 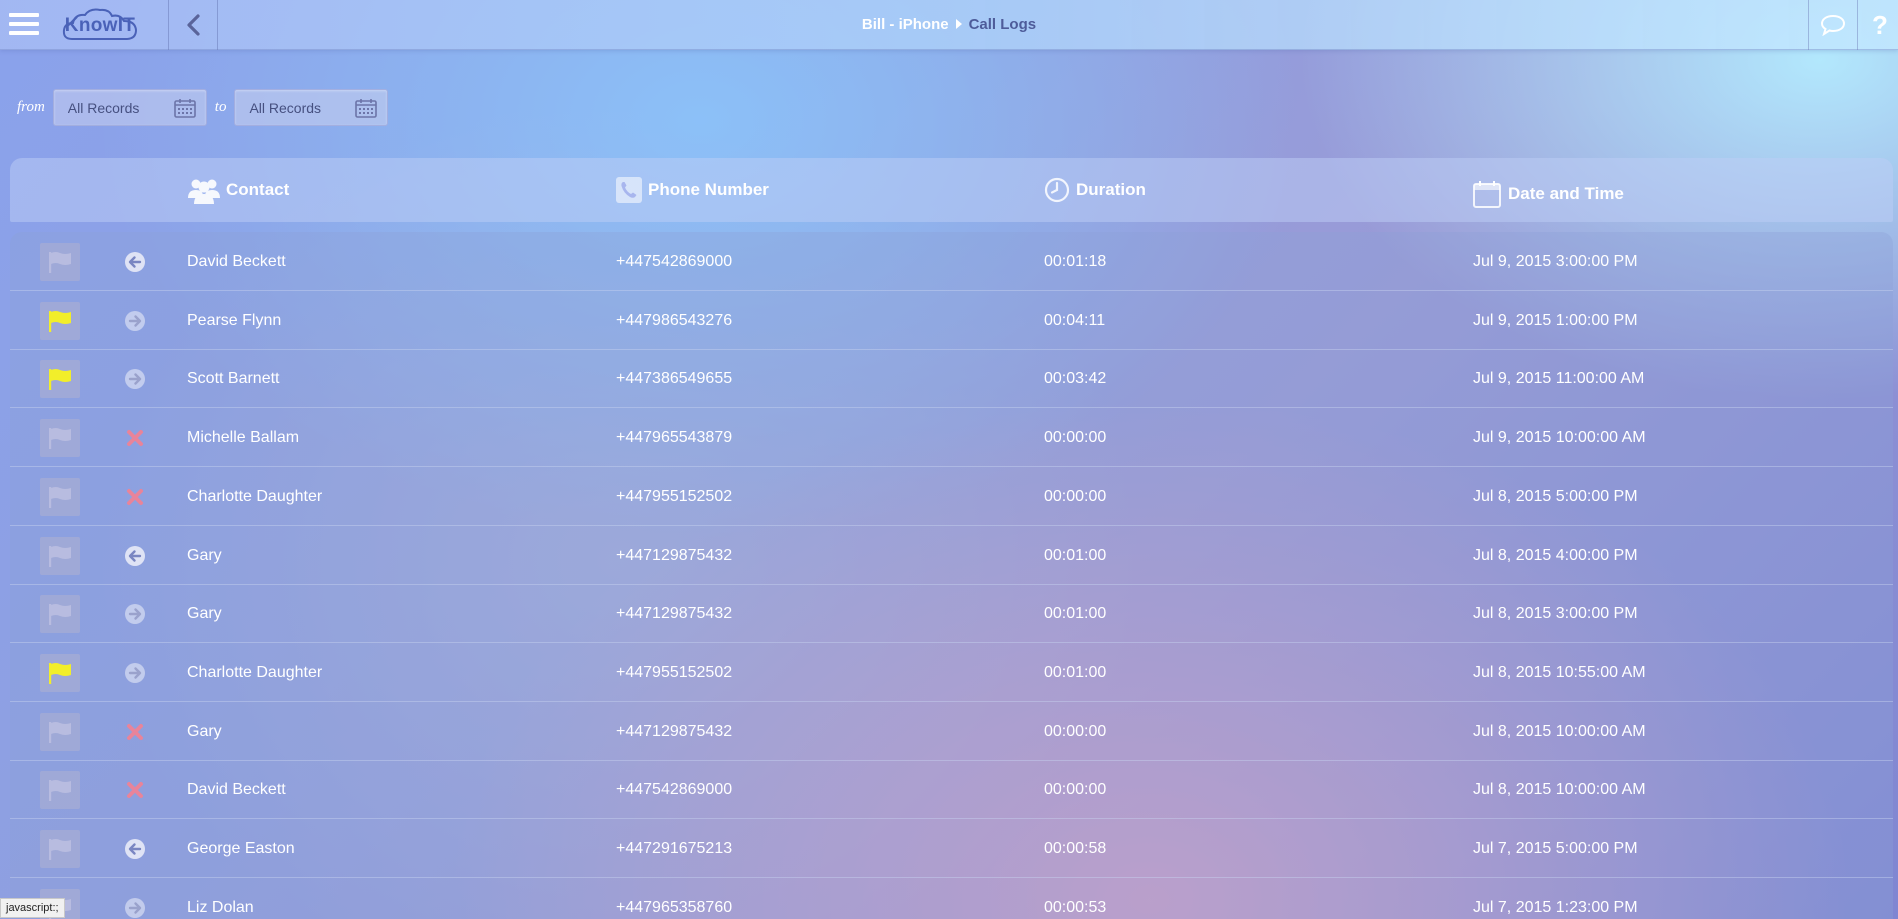 I want to click on from-label: from, so click(x=31, y=107).